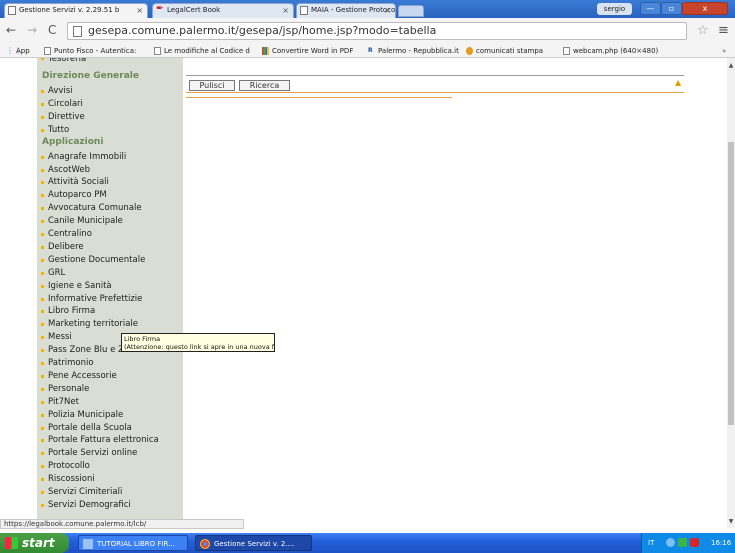 This screenshot has height=553, width=735. What do you see at coordinates (207, 51) in the screenshot?
I see `bookmark-label: Le modifiche al Codice d` at bounding box center [207, 51].